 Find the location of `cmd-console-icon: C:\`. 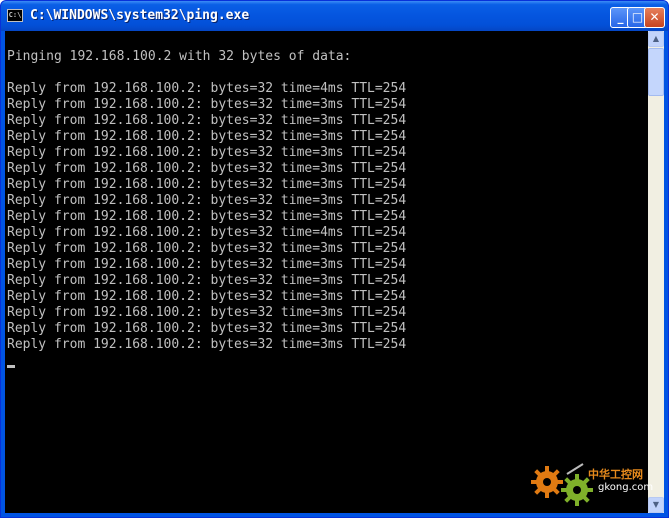

cmd-console-icon: C:\ is located at coordinates (15, 15).